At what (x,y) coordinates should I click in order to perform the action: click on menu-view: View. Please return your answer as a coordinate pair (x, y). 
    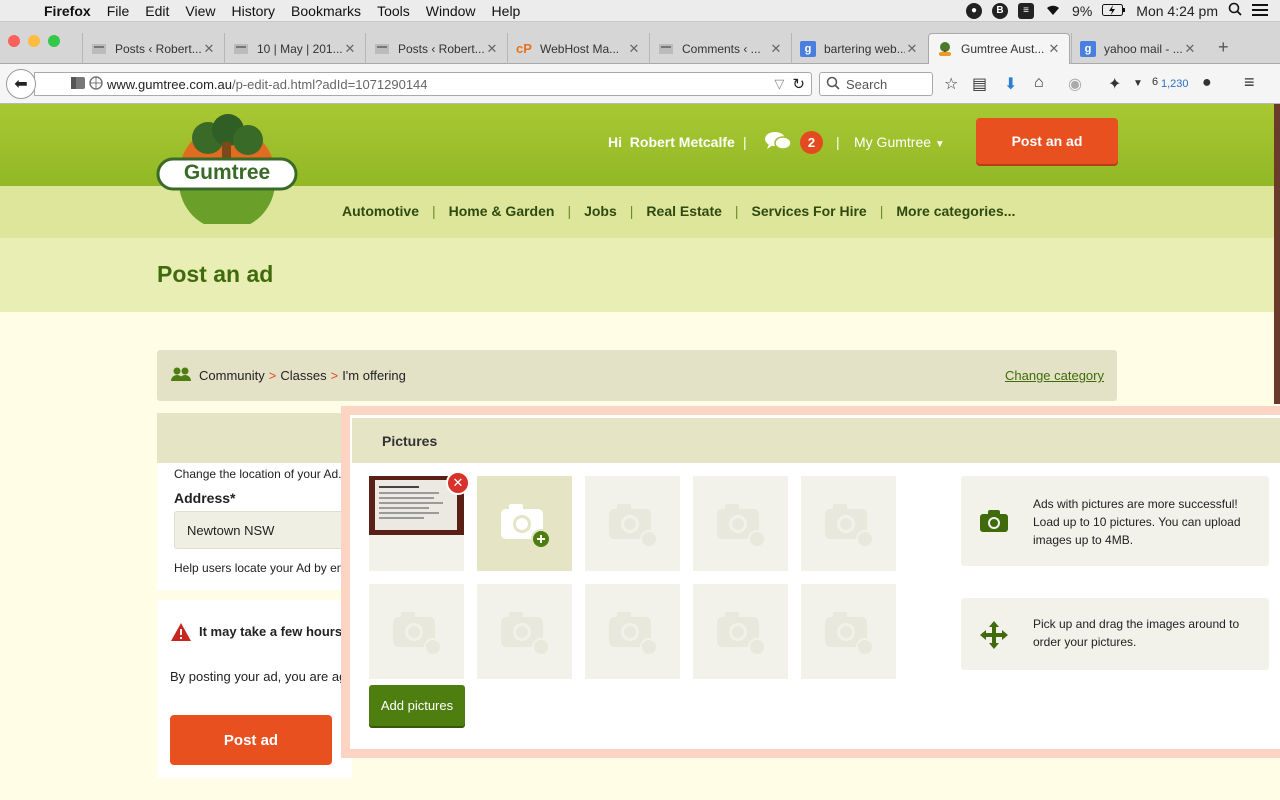
    Looking at the image, I should click on (200, 11).